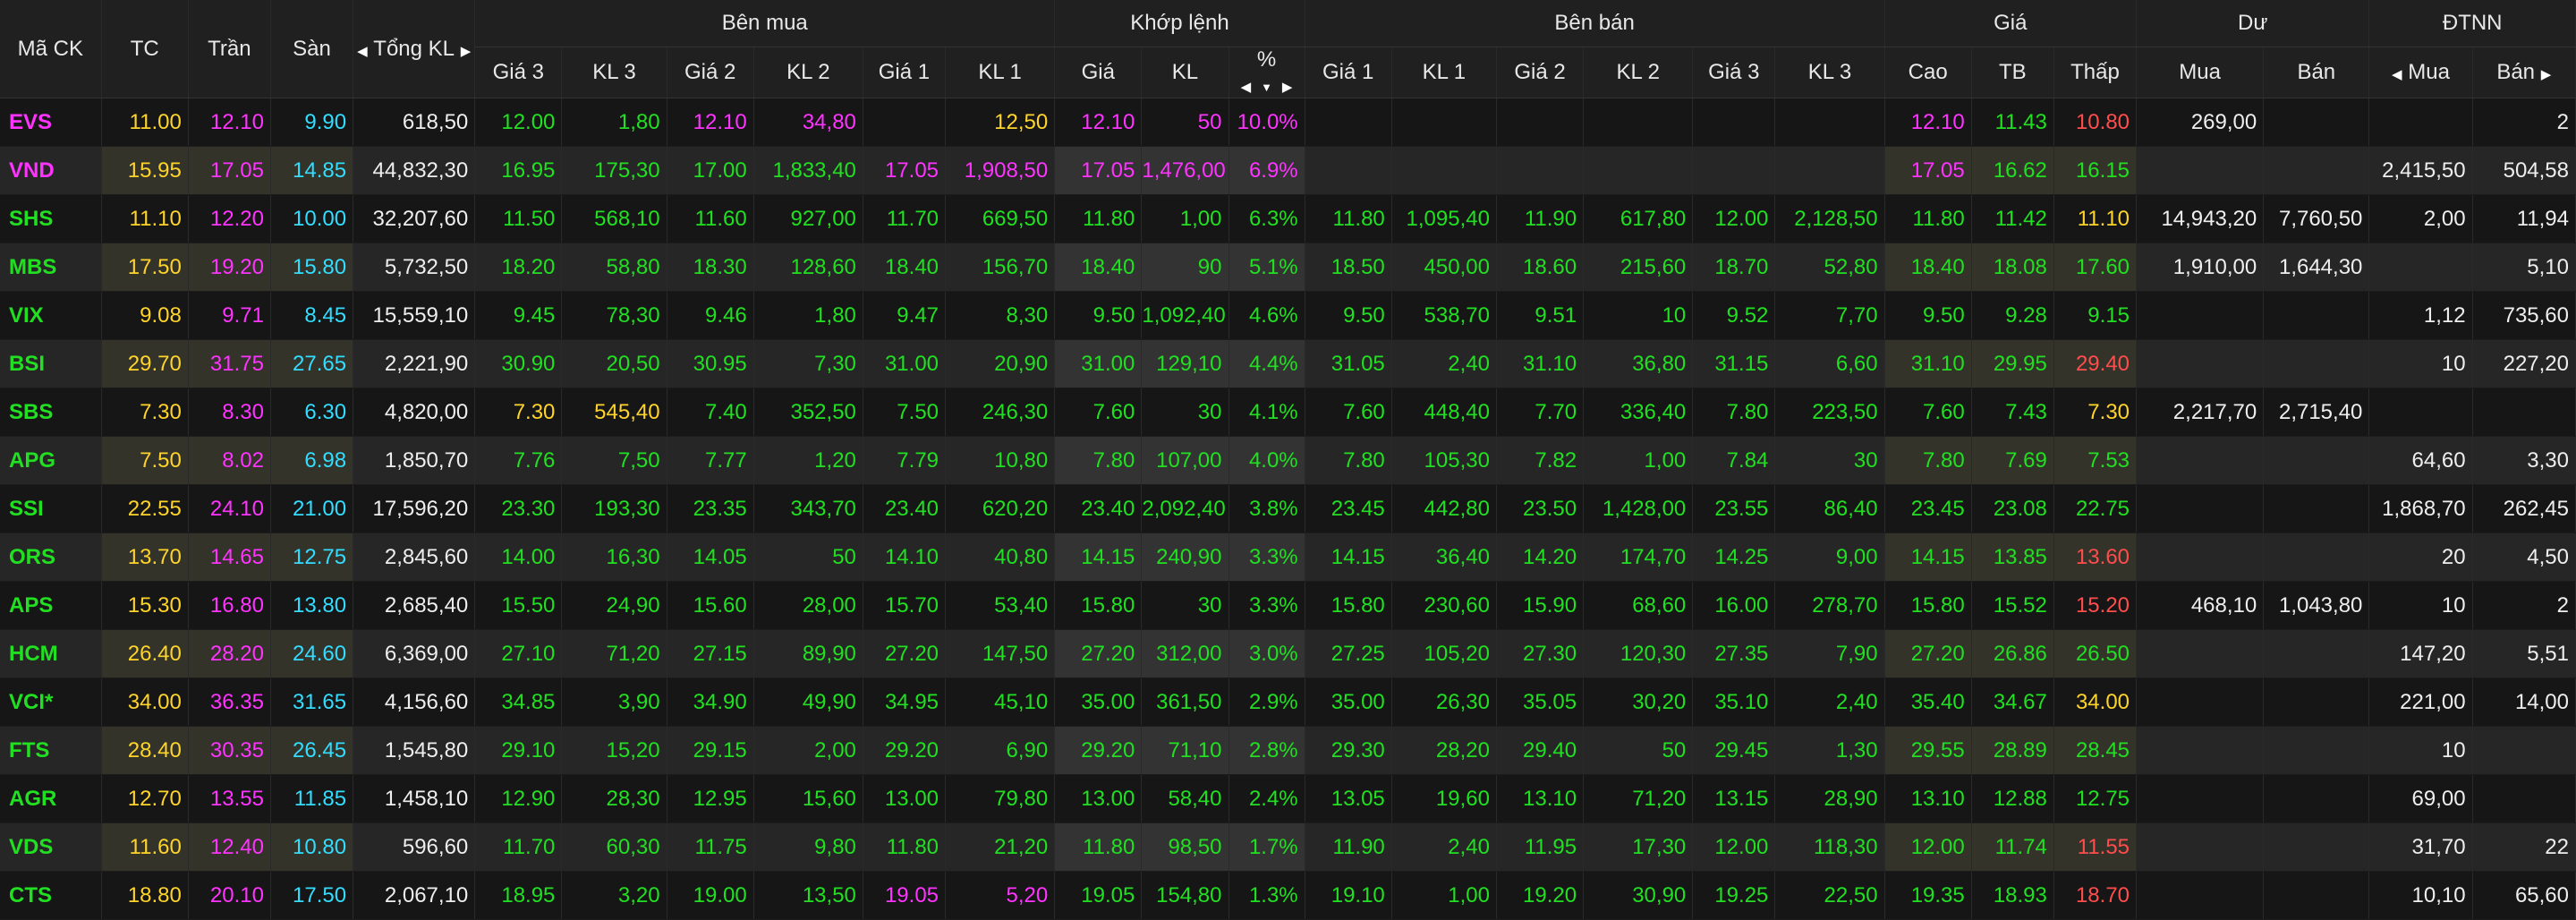 The image size is (2576, 920). I want to click on ask-price-3-cell: 16.00, so click(1734, 605).